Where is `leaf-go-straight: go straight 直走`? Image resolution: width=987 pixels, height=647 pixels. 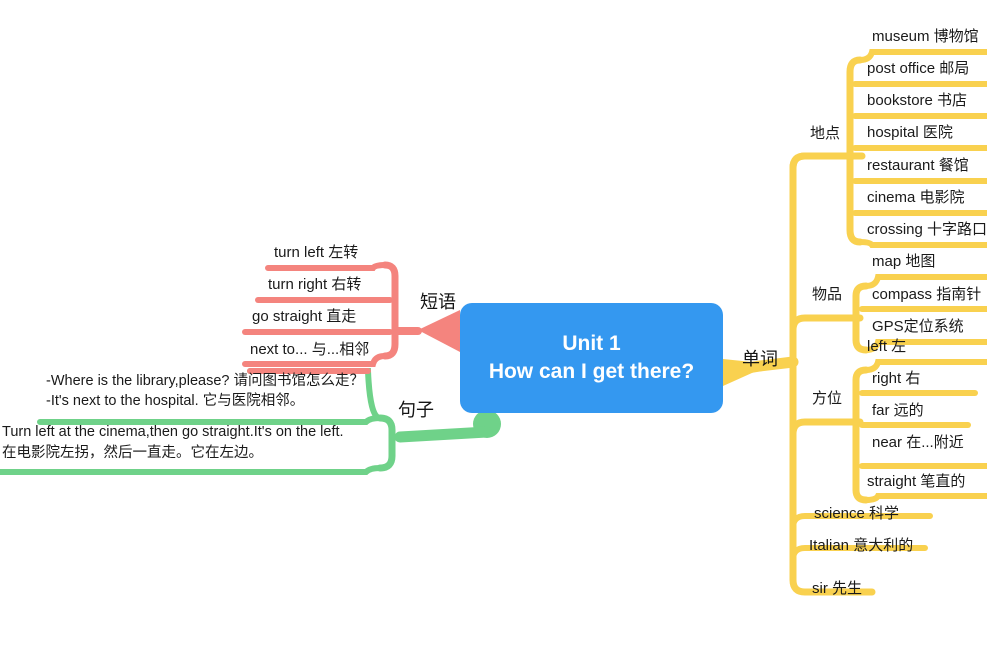
leaf-go-straight: go straight 直走 is located at coordinates (304, 317).